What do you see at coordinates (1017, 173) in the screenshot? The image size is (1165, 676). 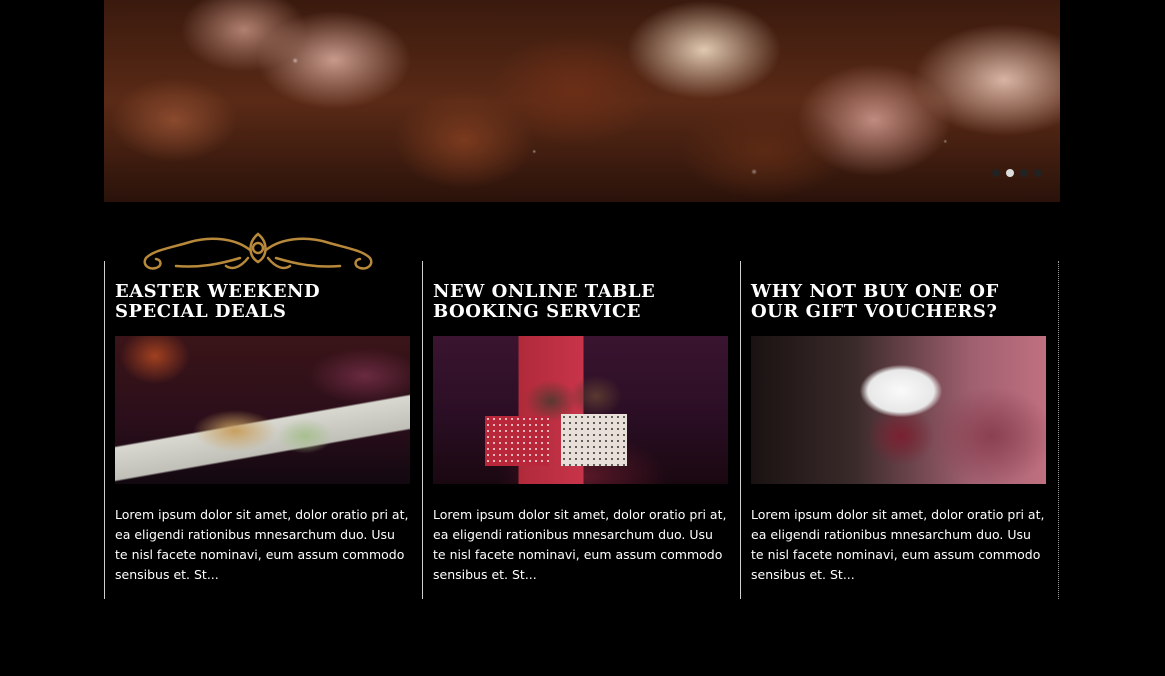 I see `slider-pagination` at bounding box center [1017, 173].